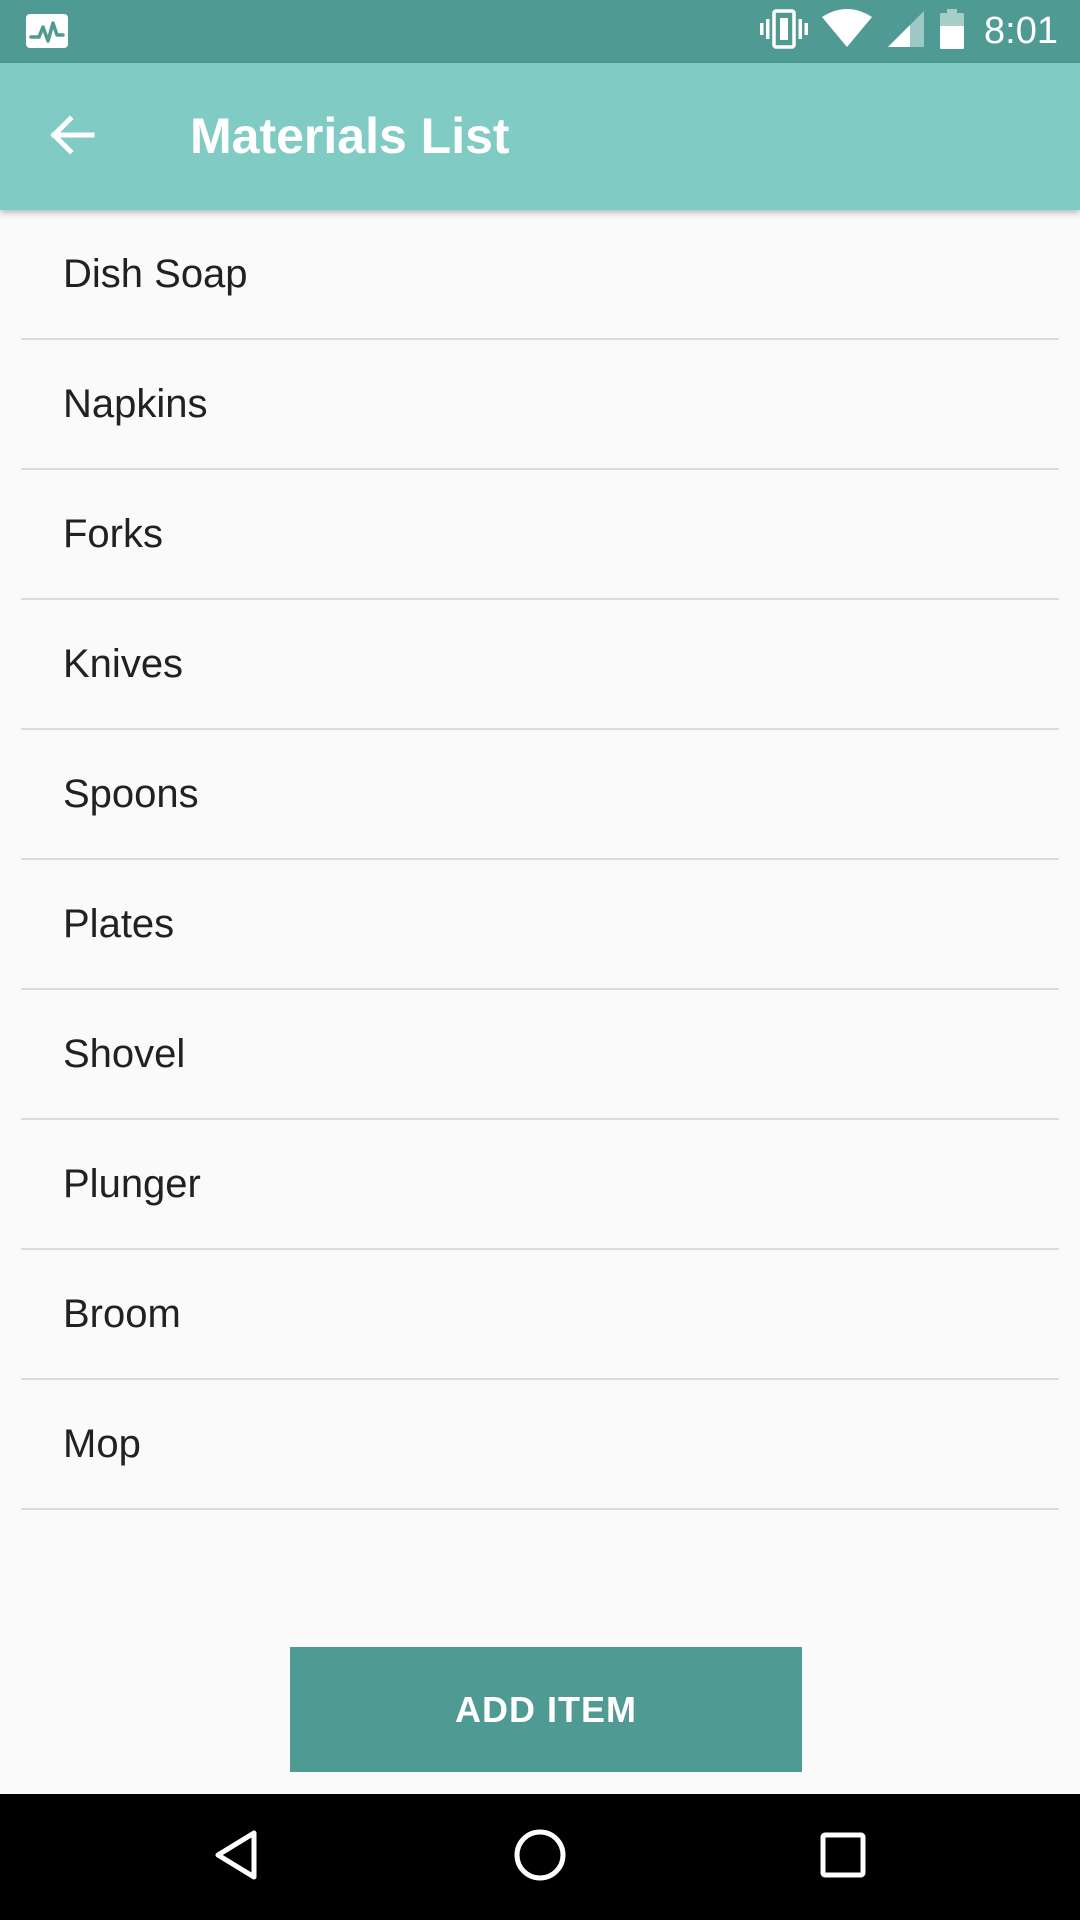 The image size is (1080, 1920). Describe the element at coordinates (1021, 31) in the screenshot. I see `status-time: 8:01` at that location.